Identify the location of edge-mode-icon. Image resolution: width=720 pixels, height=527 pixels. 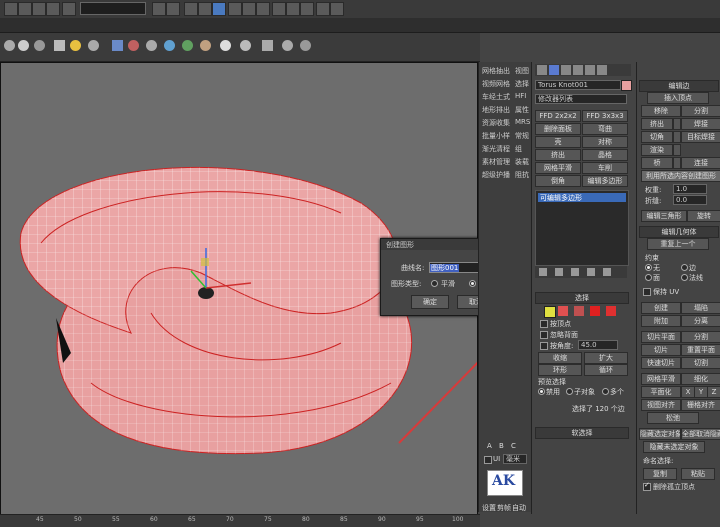
(563, 311).